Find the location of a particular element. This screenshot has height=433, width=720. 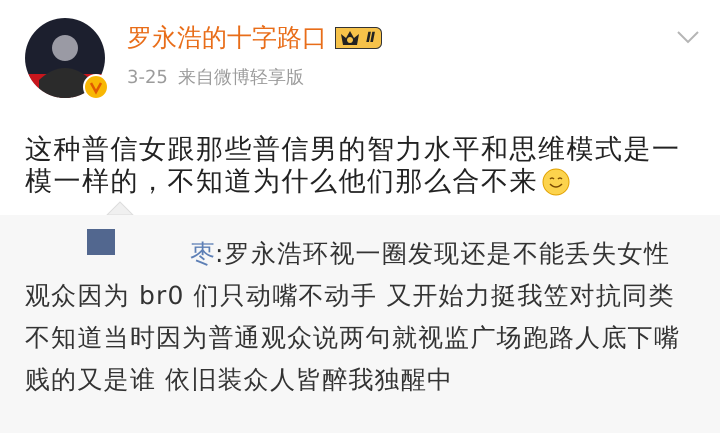

redacted-block is located at coordinates (101, 242).